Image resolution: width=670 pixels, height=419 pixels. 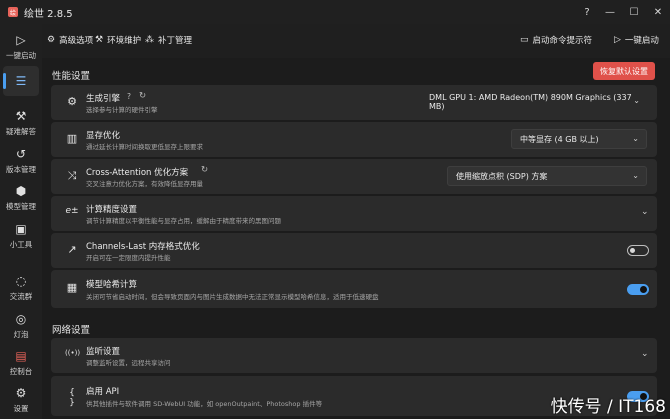 What do you see at coordinates (143, 247) in the screenshot?
I see `channels-last-title: Channels-Last 内存格式优化` at bounding box center [143, 247].